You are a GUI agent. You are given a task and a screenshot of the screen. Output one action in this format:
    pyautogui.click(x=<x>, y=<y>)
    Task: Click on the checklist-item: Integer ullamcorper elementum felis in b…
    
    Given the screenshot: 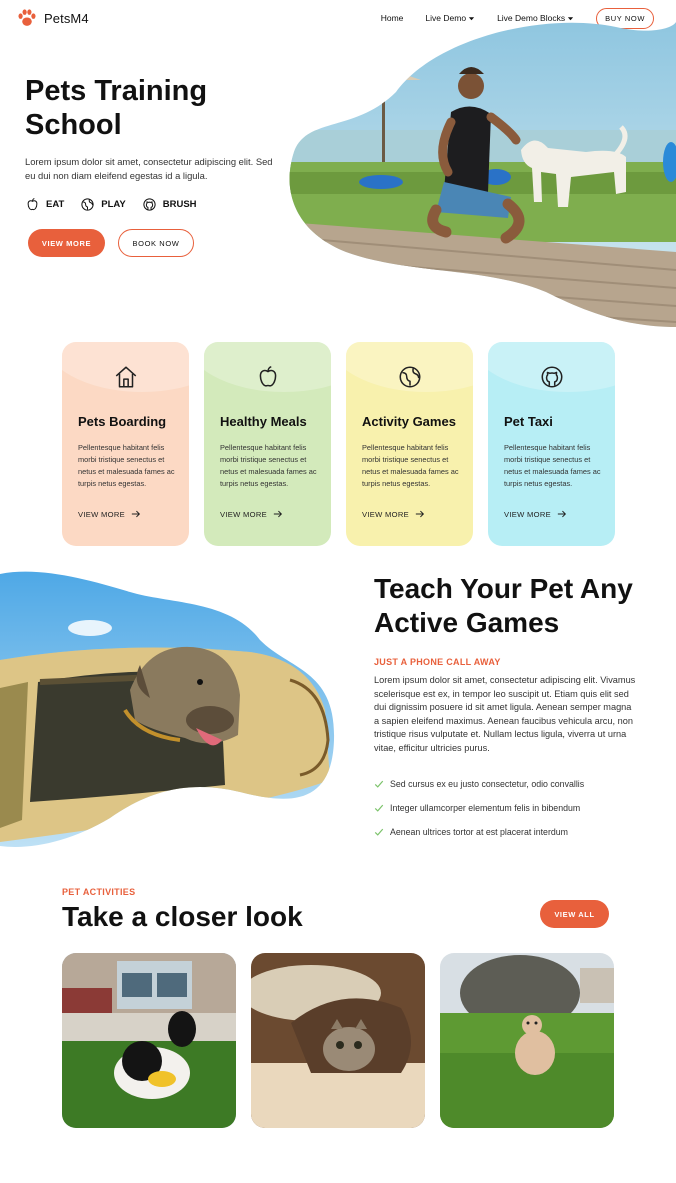 What is the action you would take?
    pyautogui.click(x=479, y=808)
    